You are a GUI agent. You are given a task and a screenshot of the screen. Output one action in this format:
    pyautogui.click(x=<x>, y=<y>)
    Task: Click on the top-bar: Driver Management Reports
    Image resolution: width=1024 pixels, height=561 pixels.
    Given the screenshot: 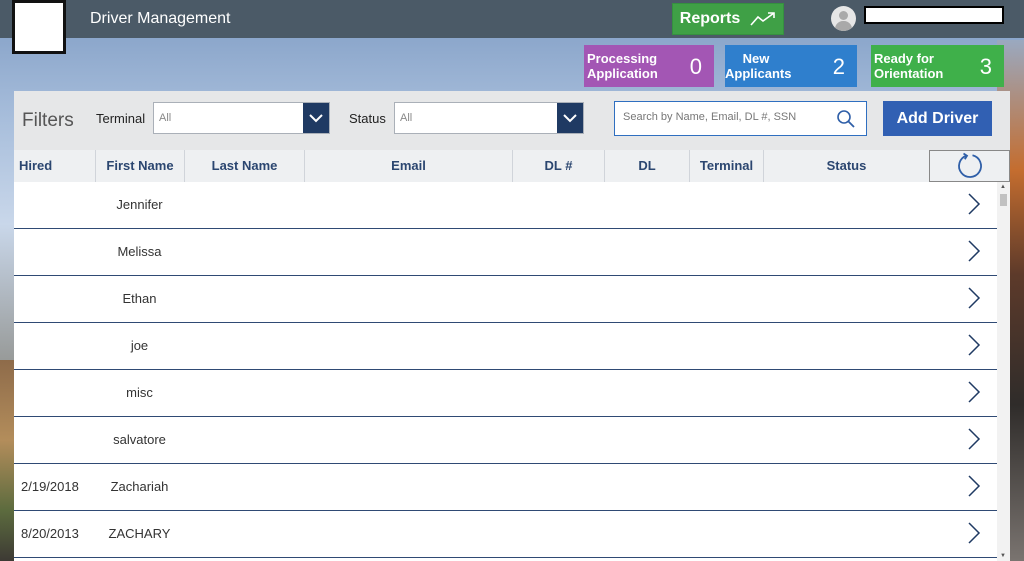 What is the action you would take?
    pyautogui.click(x=512, y=19)
    